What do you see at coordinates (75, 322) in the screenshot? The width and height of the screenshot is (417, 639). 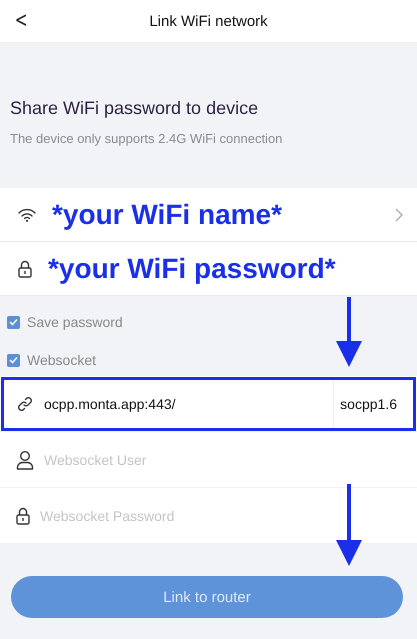 I see `checkbox-label: Save password` at bounding box center [75, 322].